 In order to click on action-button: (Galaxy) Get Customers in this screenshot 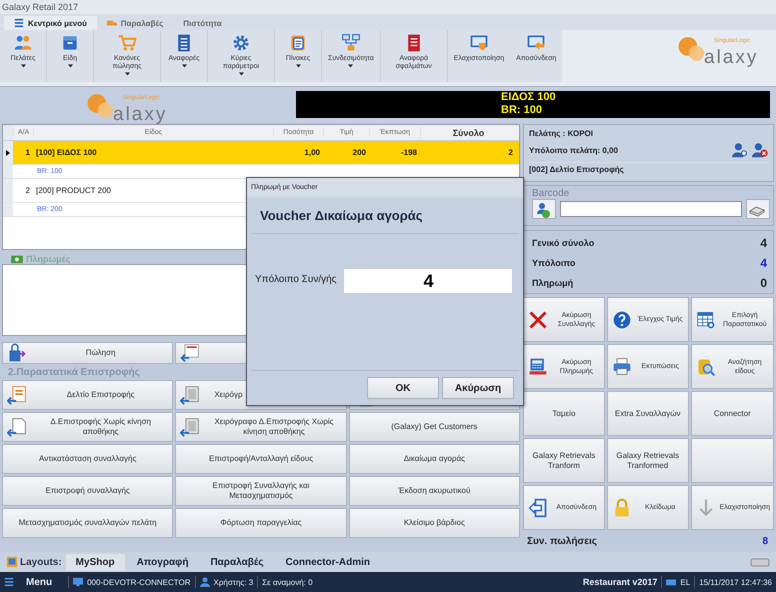, I will do `click(434, 427)`.